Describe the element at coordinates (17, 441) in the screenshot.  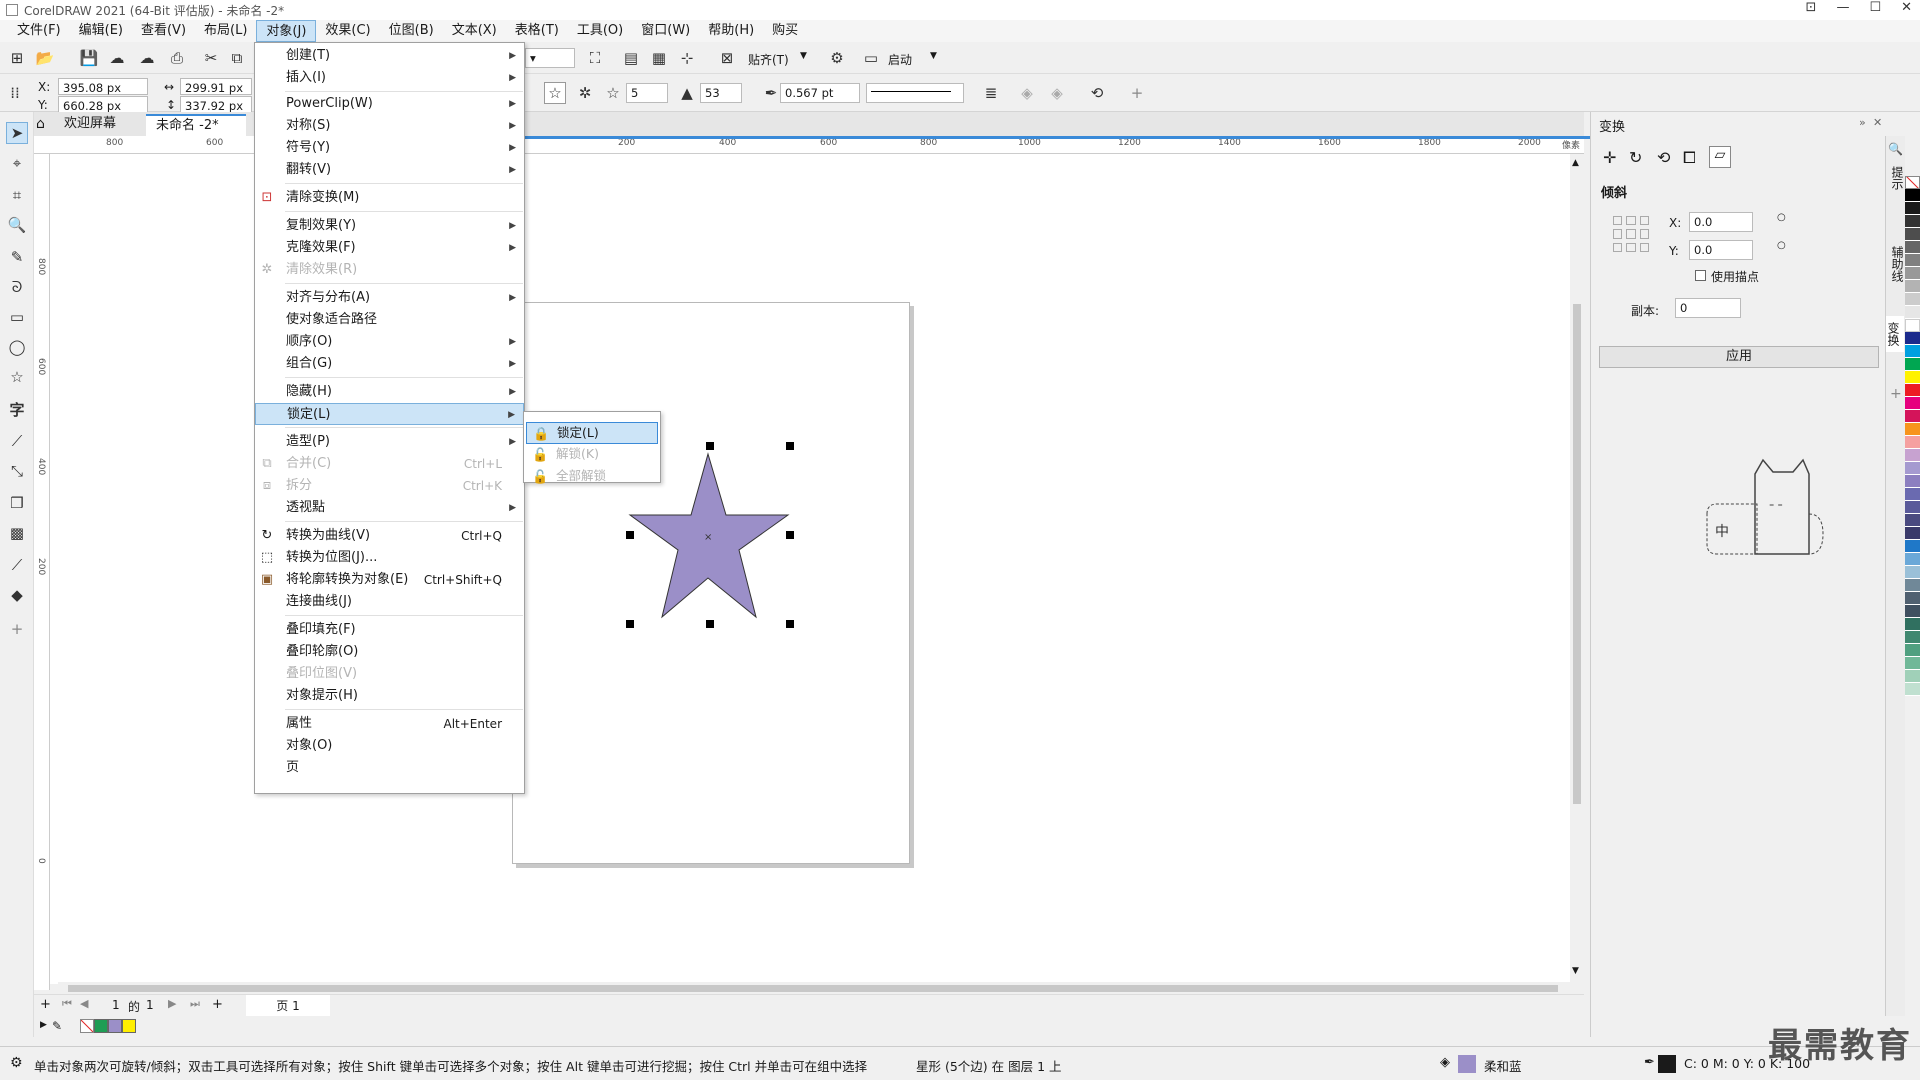
I see `parallel-dimension-icon: ⟋` at that location.